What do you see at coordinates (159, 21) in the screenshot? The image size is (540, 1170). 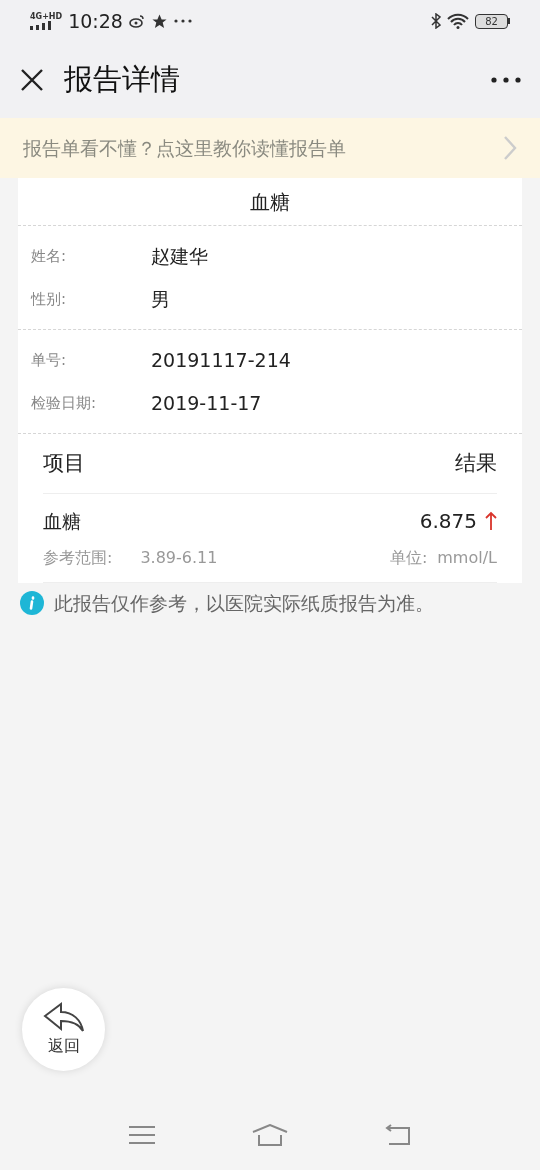 I see `star-icon` at bounding box center [159, 21].